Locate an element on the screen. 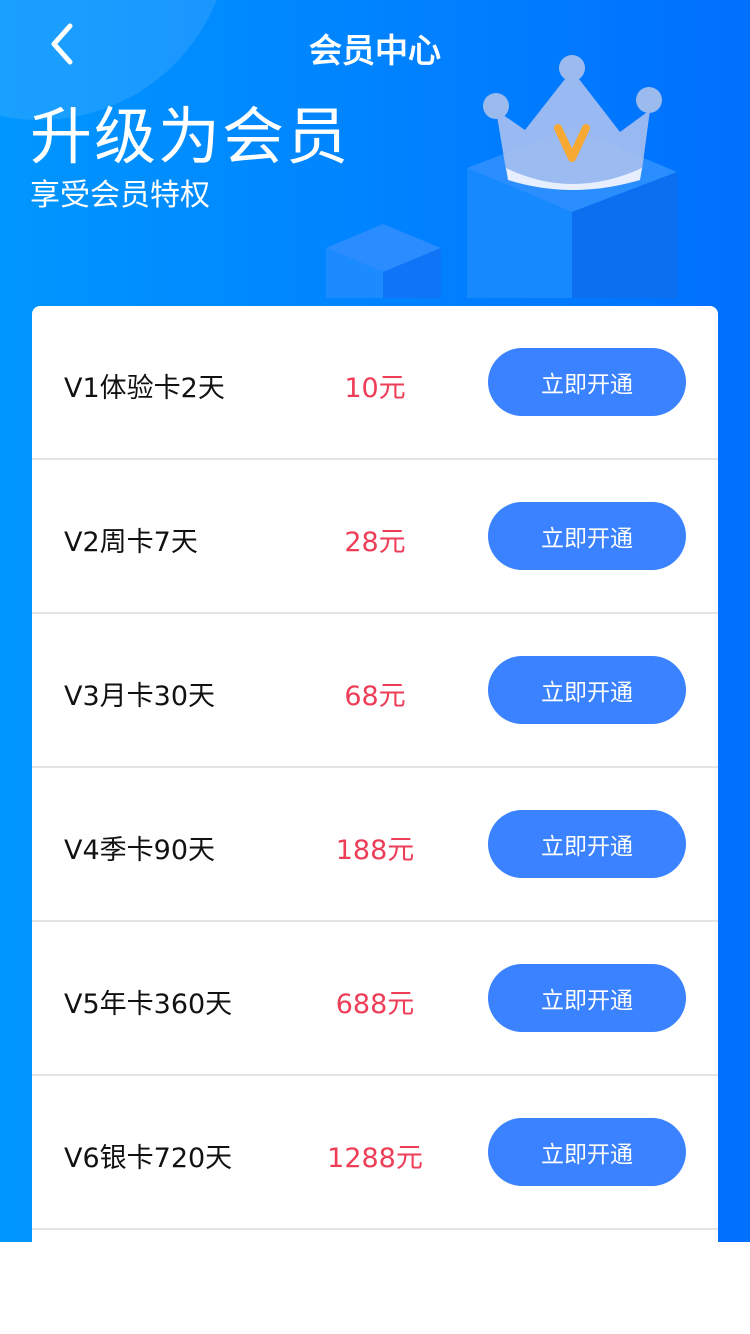  crown-podium-icon is located at coordinates (501, 176).